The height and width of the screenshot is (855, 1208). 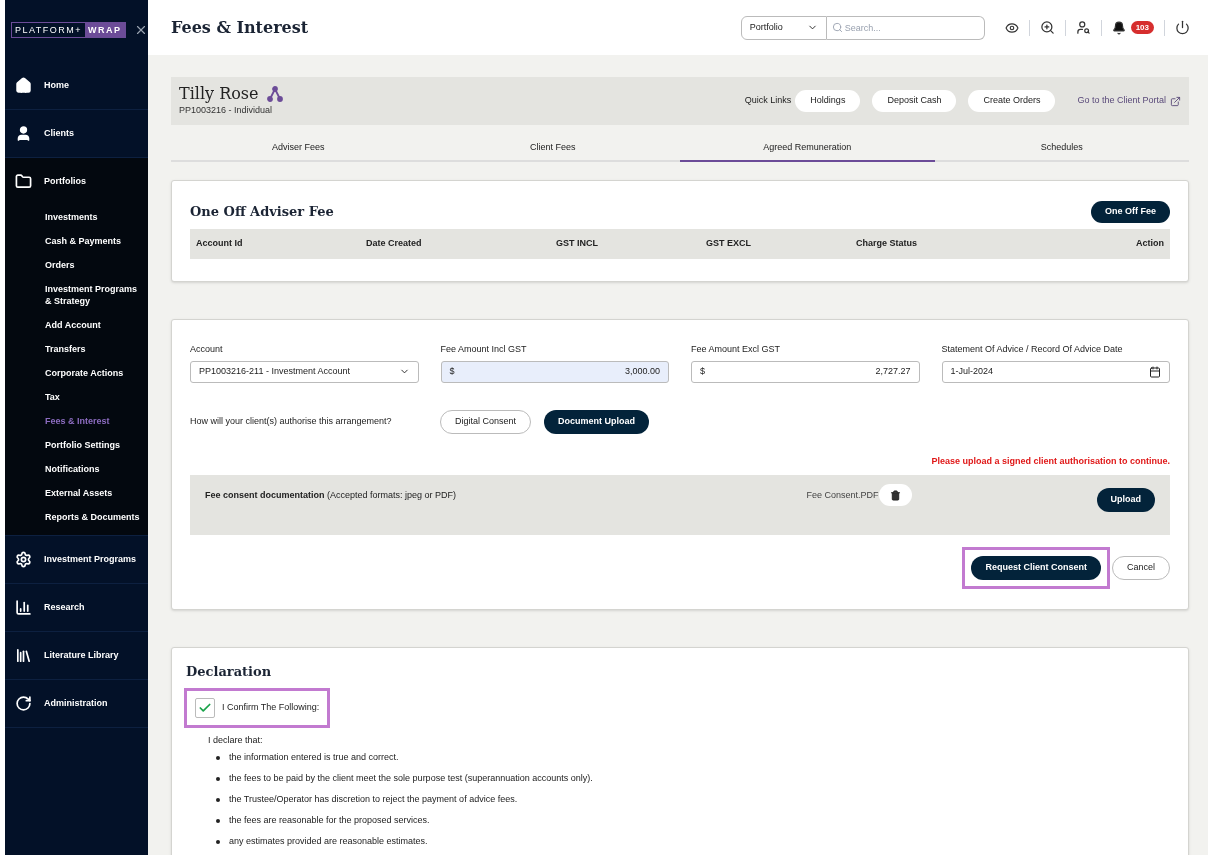 What do you see at coordinates (49, 30) in the screenshot?
I see `logo-text: PLATFORM+` at bounding box center [49, 30].